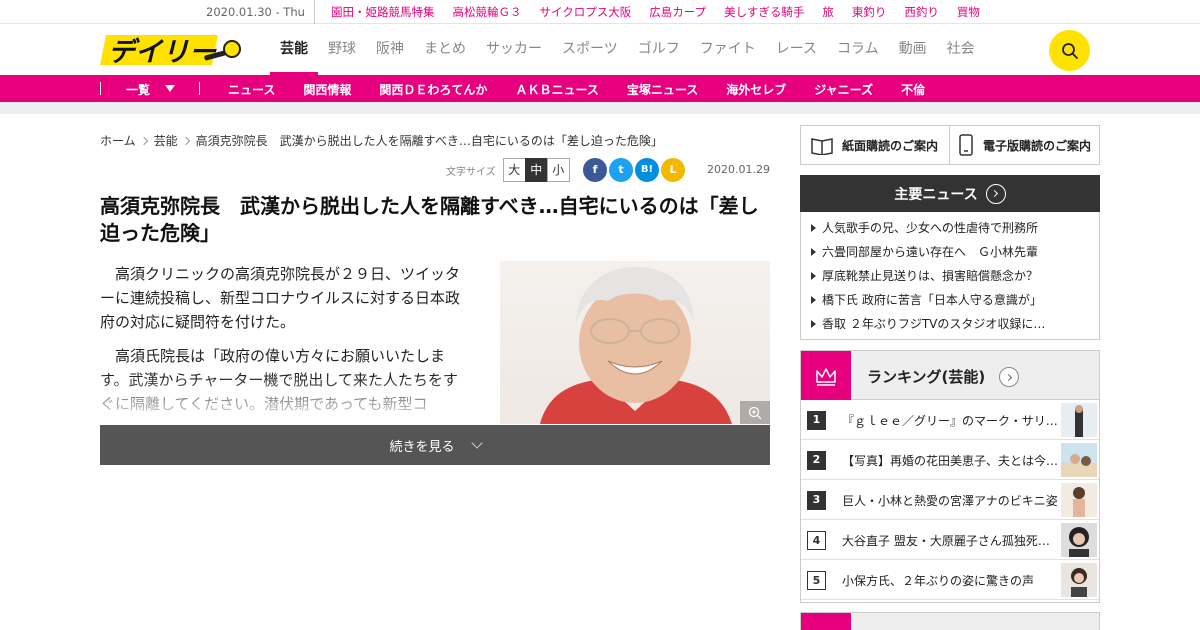  Describe the element at coordinates (327, 89) in the screenshot. I see `subnav-item-kansai: 関西情報` at that location.